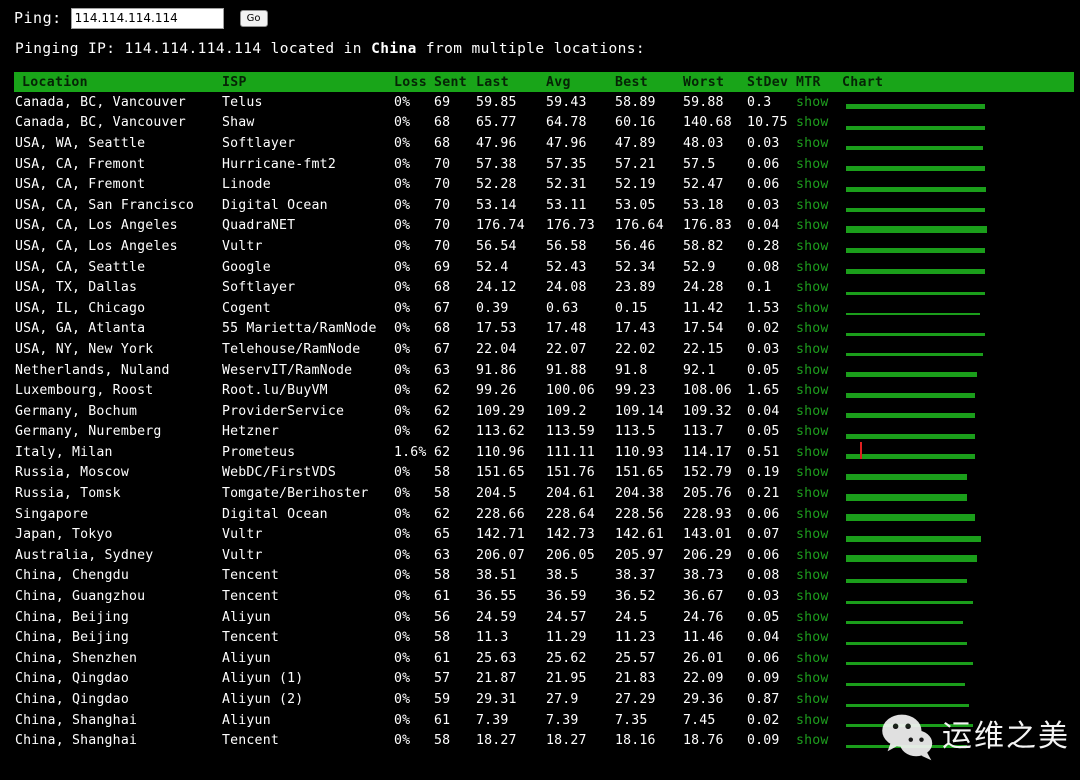  I want to click on cell-avg: 113.59, so click(570, 432).